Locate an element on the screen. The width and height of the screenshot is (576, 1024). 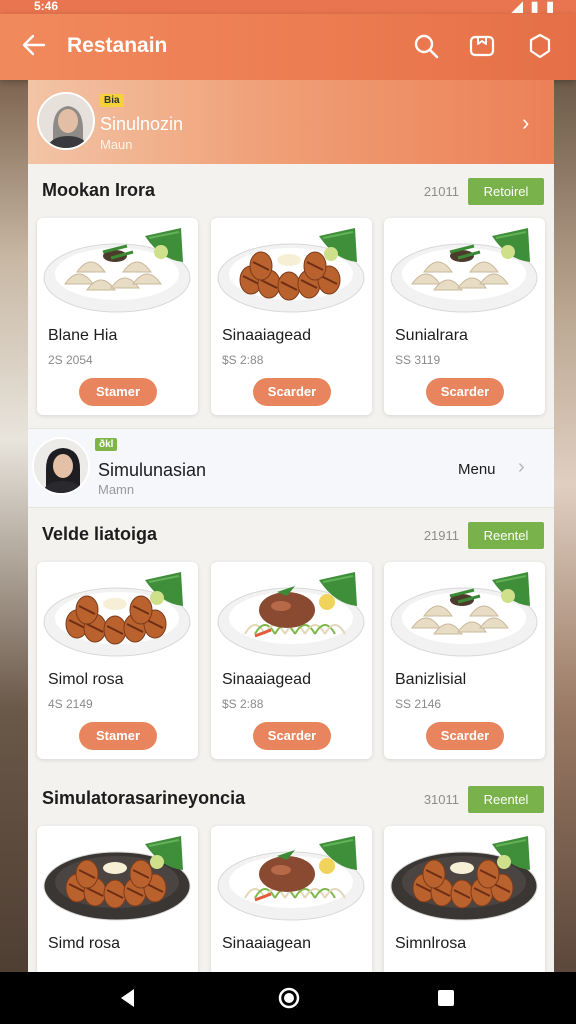
section-title: Mookan Irora is located at coordinates (99, 190).